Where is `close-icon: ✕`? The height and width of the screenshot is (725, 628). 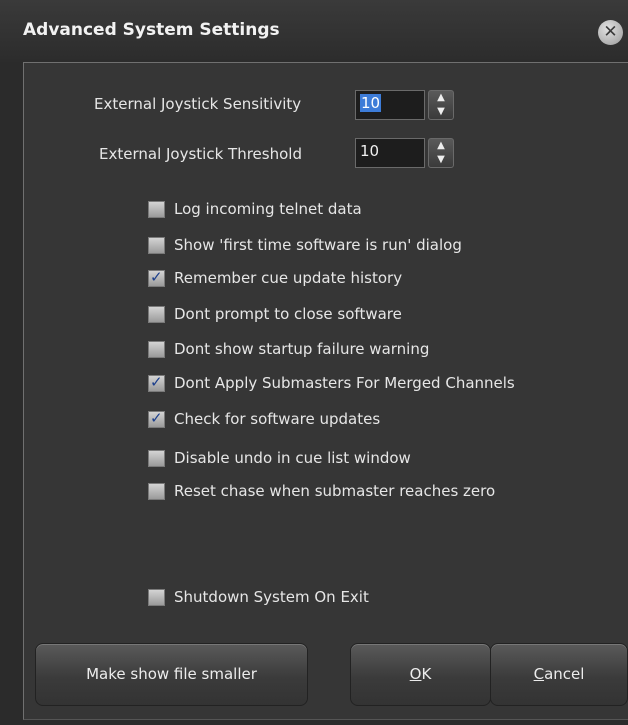 close-icon: ✕ is located at coordinates (610, 32).